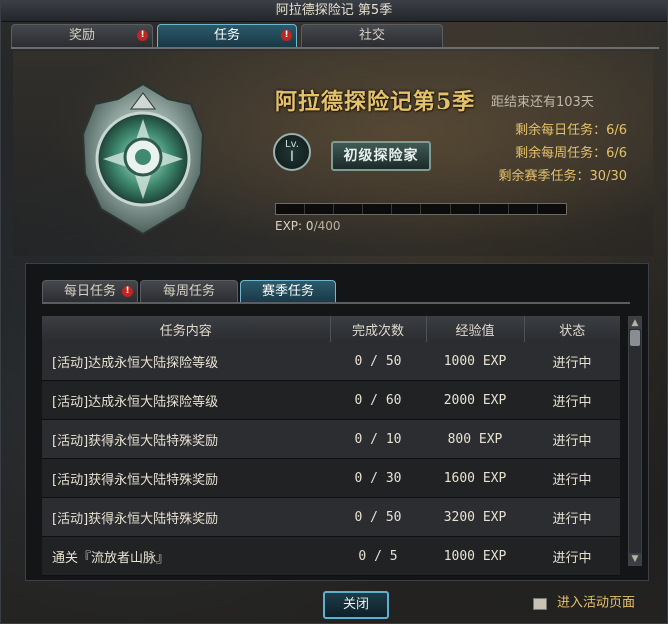 This screenshot has height=624, width=668. I want to click on close-button: 关闭, so click(356, 605).